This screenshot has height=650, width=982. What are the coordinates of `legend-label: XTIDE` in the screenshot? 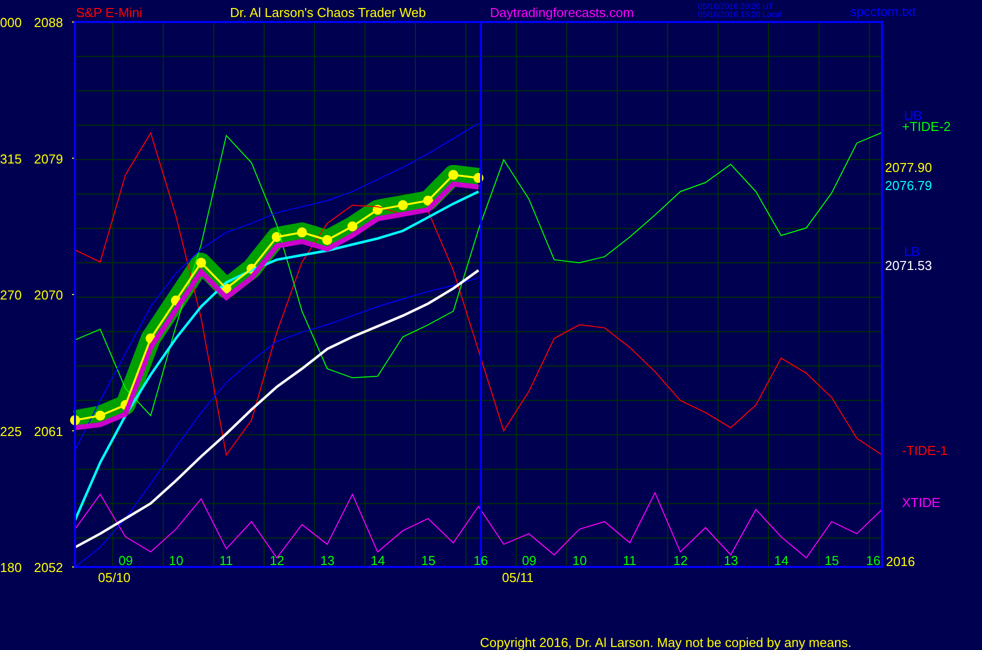 It's located at (921, 502).